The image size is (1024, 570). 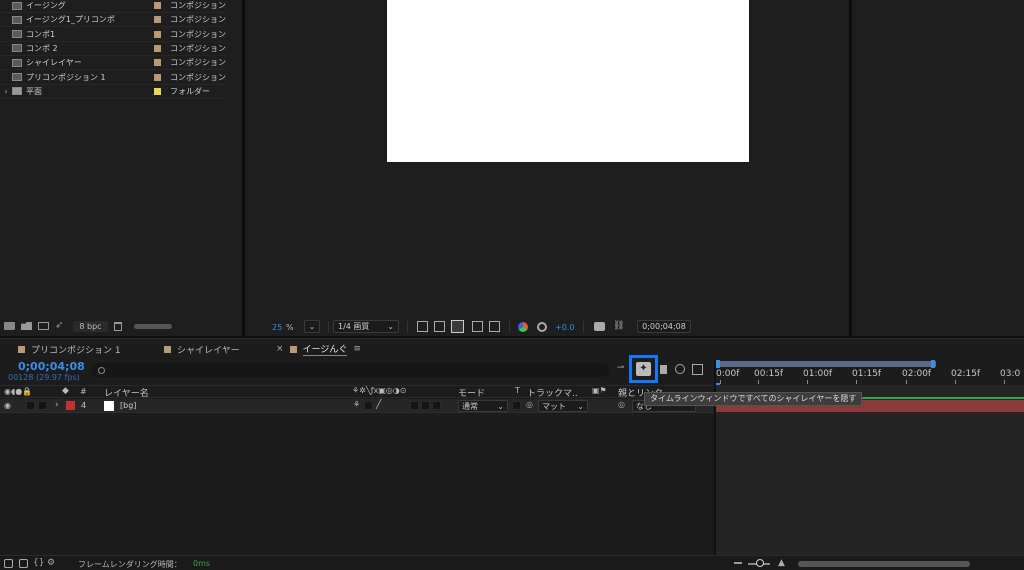 I want to click on shy-switch-icon: ⚘, so click(x=356, y=404).